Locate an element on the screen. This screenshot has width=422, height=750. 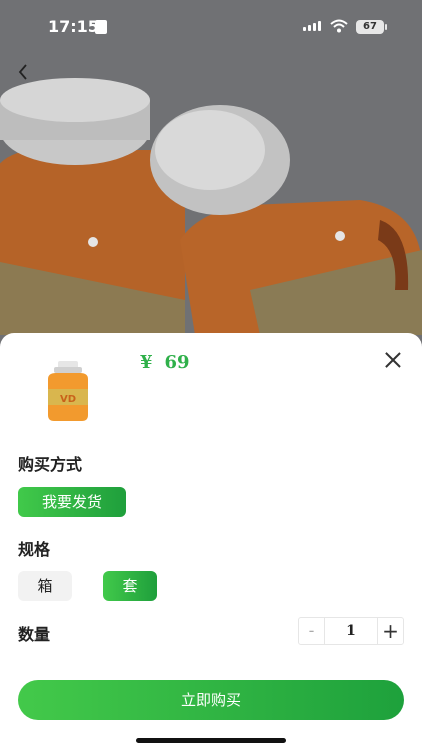
chevron-left-icon is located at coordinates (22, 72).